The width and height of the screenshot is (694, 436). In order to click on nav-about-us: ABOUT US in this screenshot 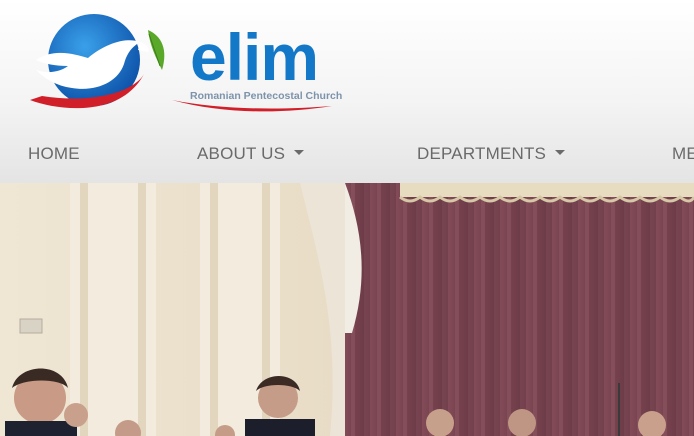, I will do `click(251, 154)`.